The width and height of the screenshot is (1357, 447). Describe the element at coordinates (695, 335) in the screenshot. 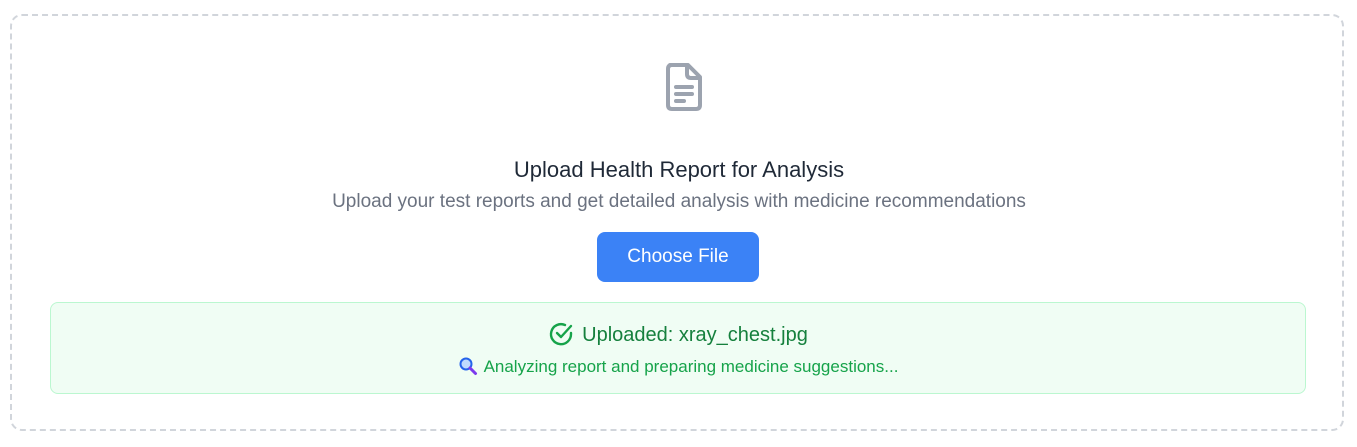

I see `uploaded-file-label: Uploaded: xray_chest.jpg` at that location.